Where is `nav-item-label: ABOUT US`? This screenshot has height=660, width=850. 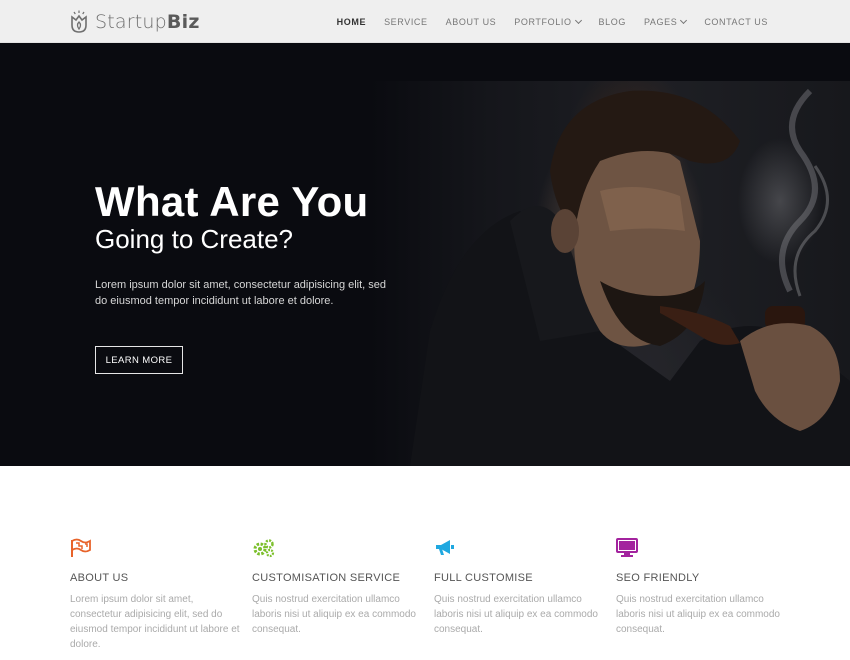 nav-item-label: ABOUT US is located at coordinates (471, 21).